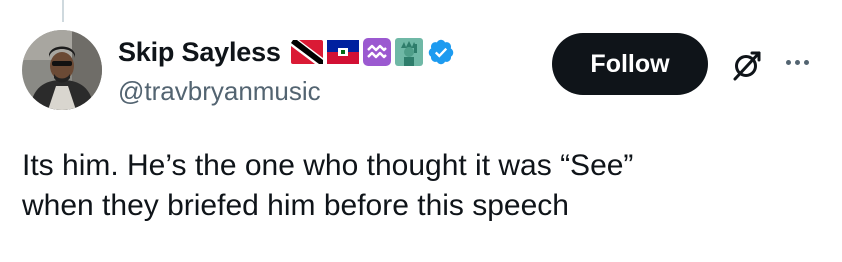 Image resolution: width=842 pixels, height=262 pixels. I want to click on tweet-text-line: when they briefed him before this speech, so click(295, 205).